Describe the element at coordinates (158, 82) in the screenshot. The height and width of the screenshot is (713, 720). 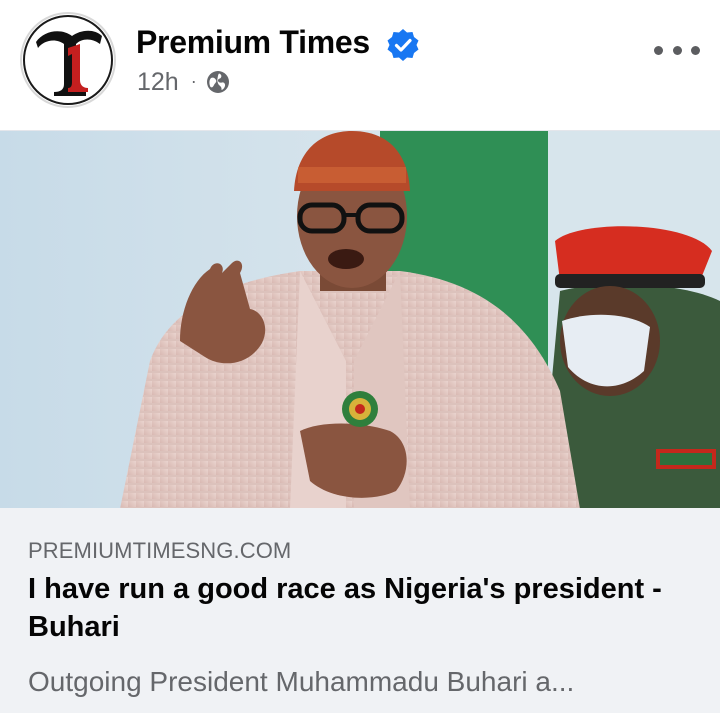
I see `post-timestamp: 12h` at that location.